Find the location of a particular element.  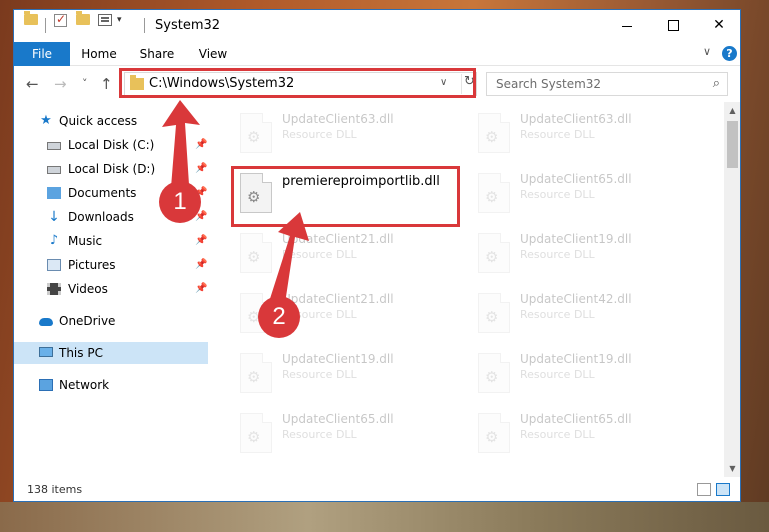

customize-toolbar-dropdown: ▾ is located at coordinates (119, 20).